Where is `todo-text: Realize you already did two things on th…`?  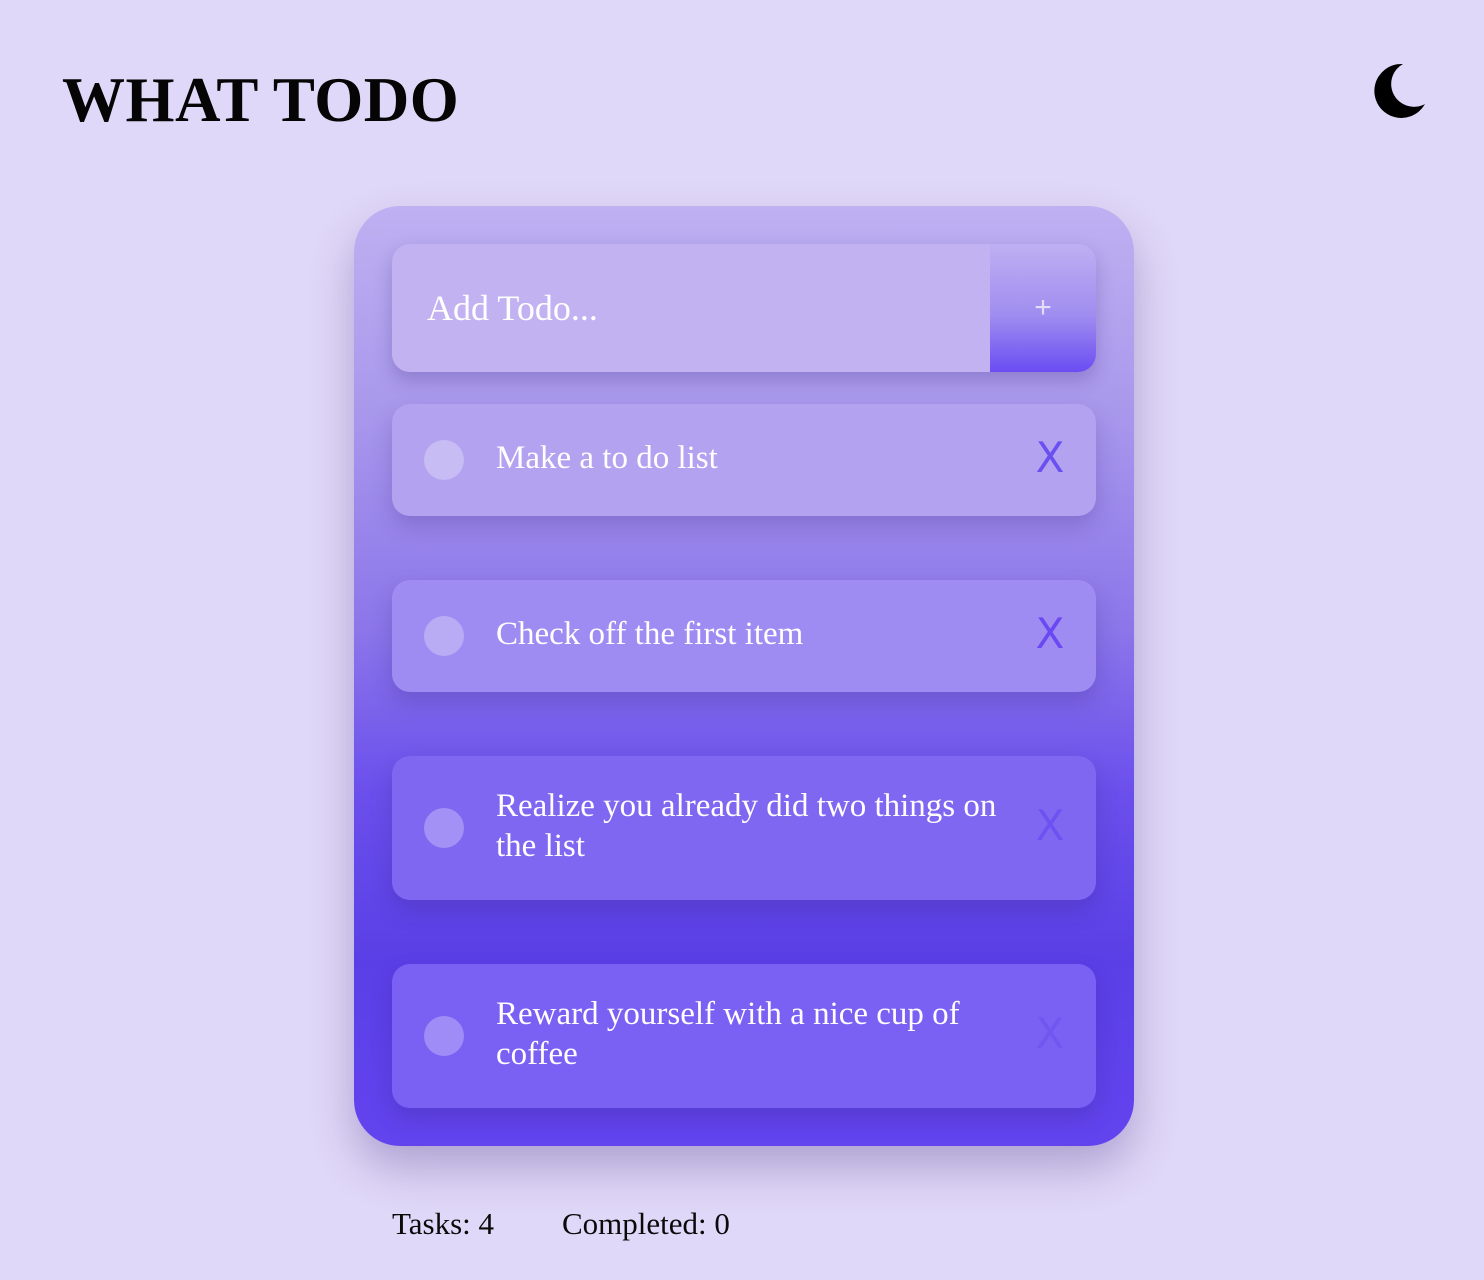
todo-text: Realize you already did two things on th… is located at coordinates (746, 826).